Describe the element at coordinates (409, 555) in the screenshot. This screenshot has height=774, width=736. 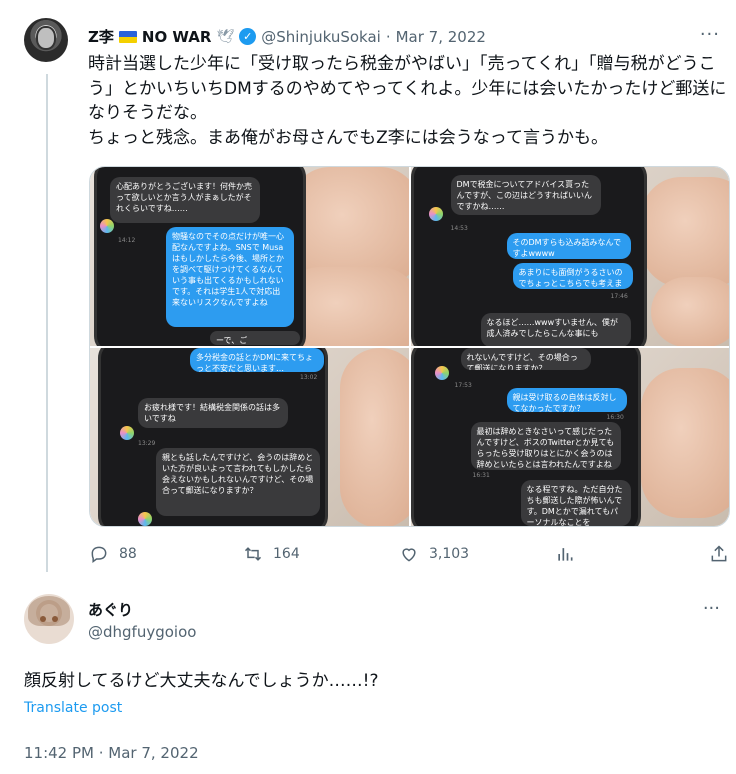
I see `heart-icon` at that location.